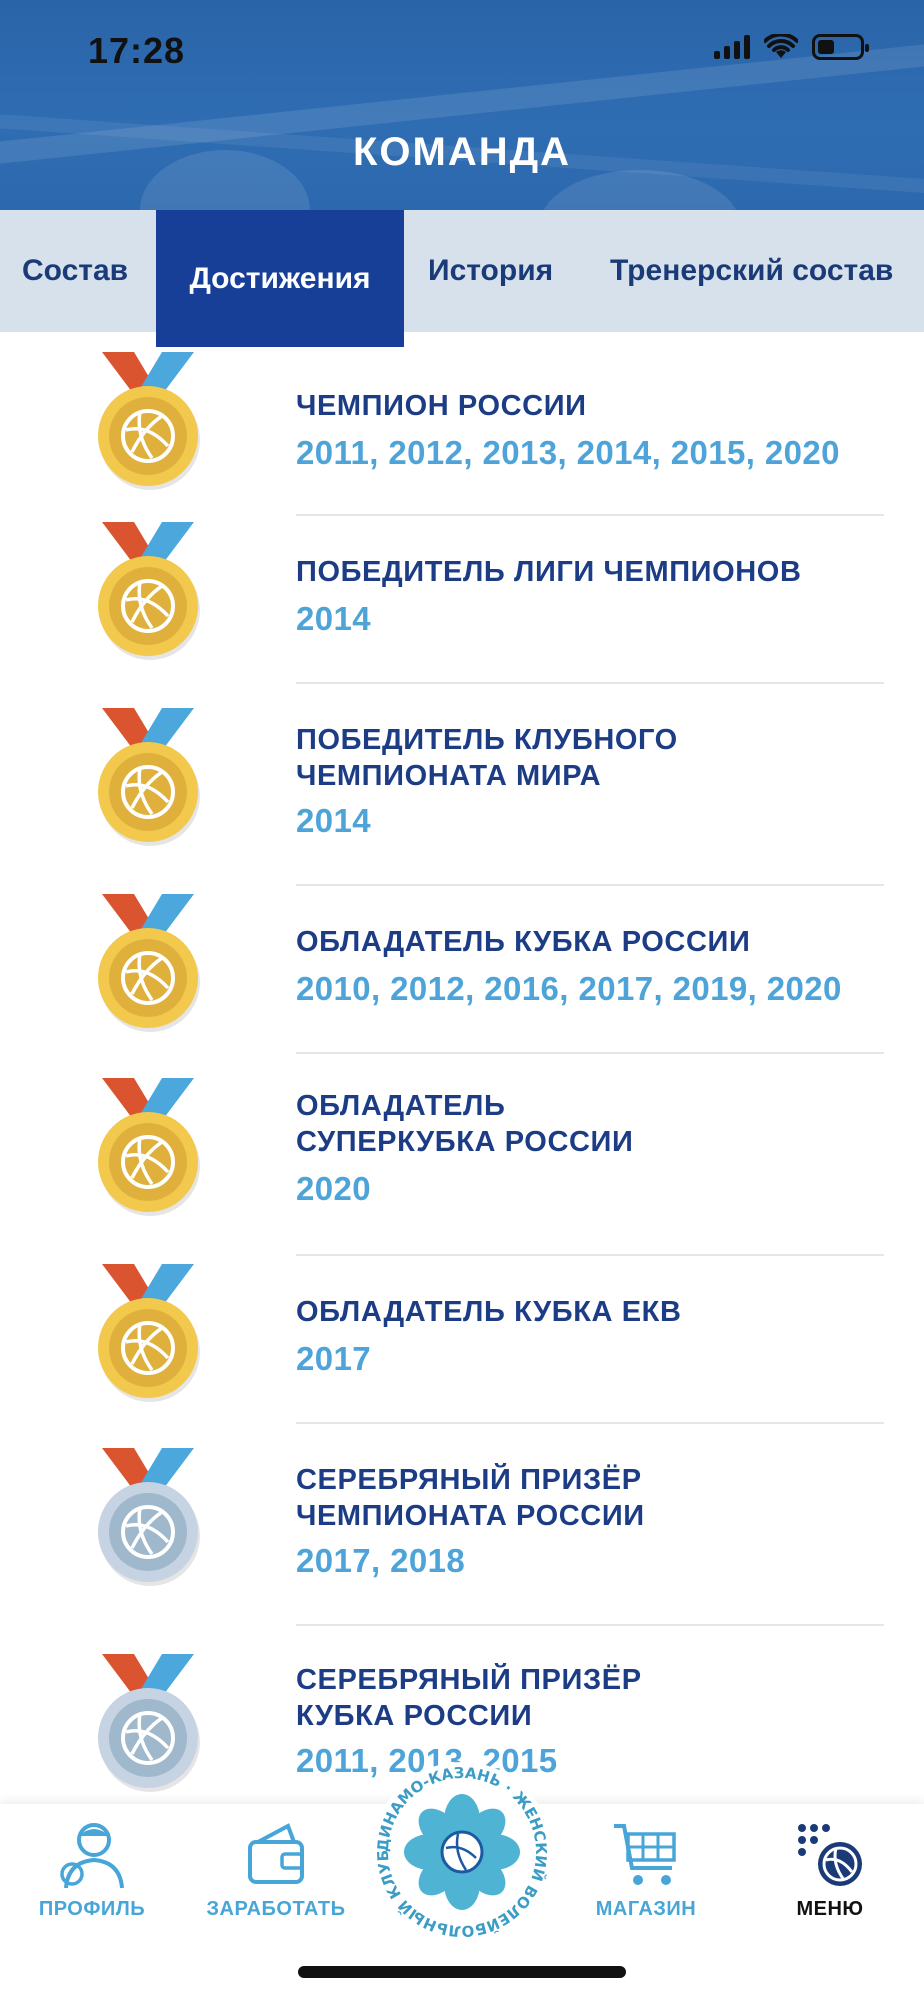  I want to click on nav-label: МЕНЮ, so click(830, 1909).